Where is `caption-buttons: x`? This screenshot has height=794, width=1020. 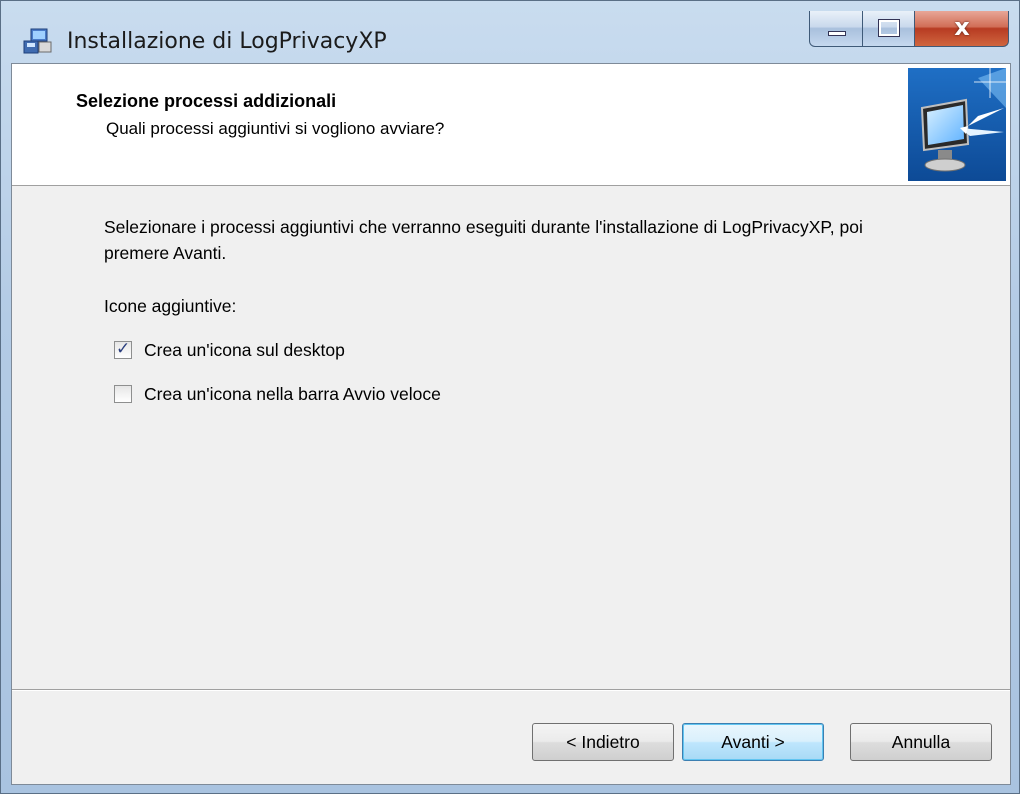
caption-buttons: x is located at coordinates (909, 30).